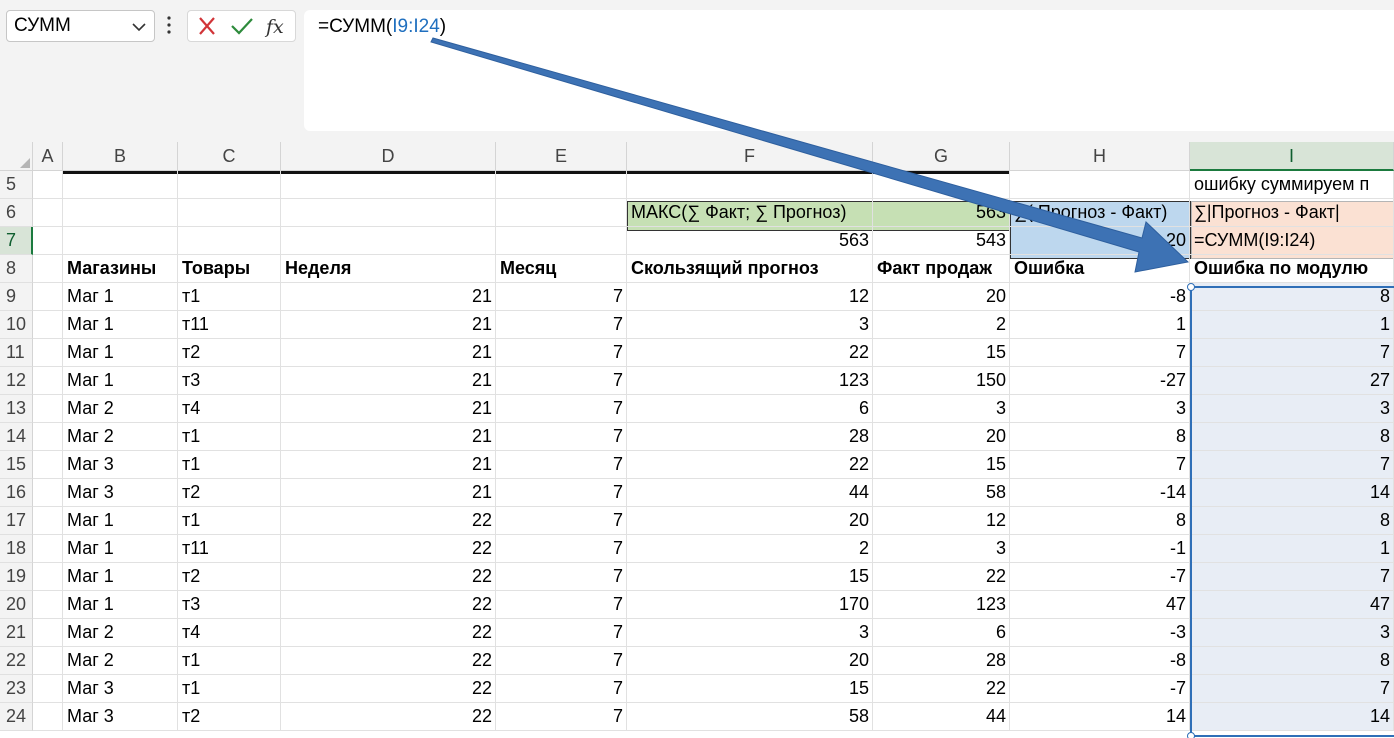 This screenshot has height=738, width=1394. I want to click on cell-g8: Факт продаж, so click(941, 269).